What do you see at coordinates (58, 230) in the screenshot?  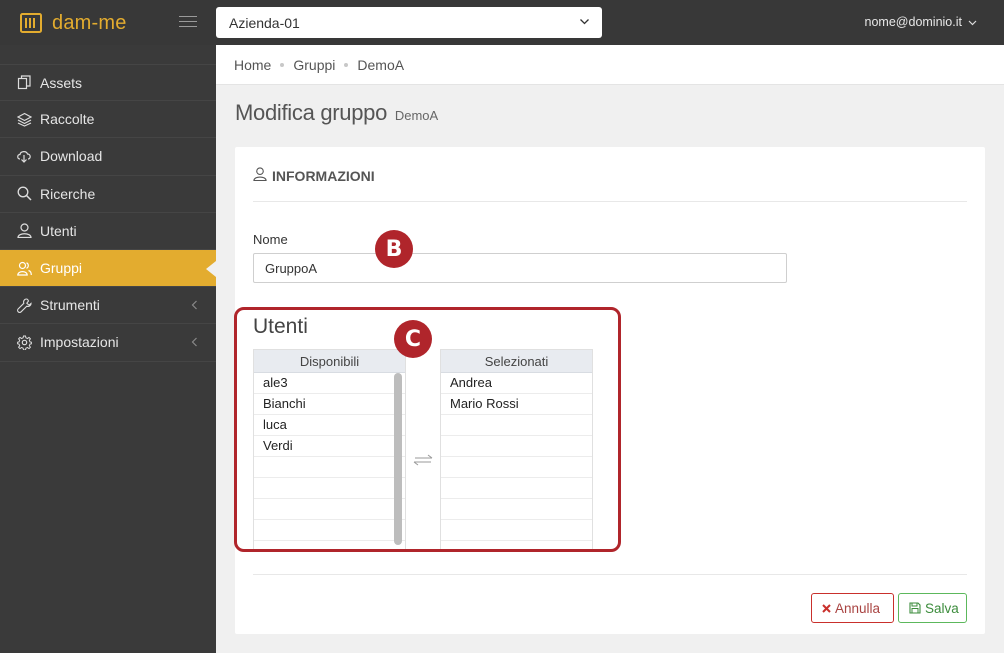 I see `sidebar-item-label: Utenti` at bounding box center [58, 230].